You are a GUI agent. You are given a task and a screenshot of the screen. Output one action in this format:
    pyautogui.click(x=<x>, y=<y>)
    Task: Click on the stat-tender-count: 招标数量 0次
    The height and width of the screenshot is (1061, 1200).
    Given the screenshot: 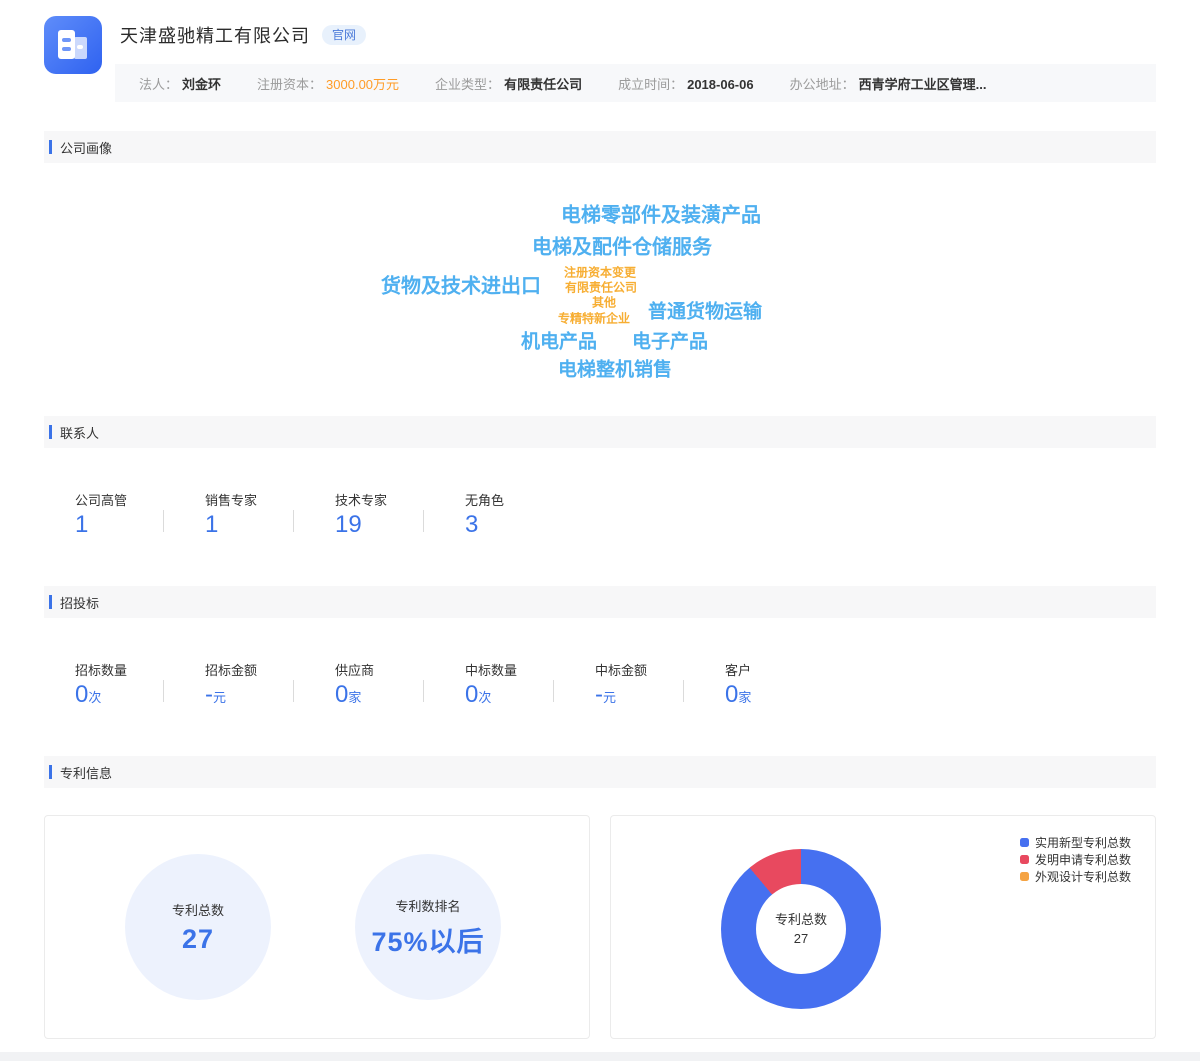 What is the action you would take?
    pyautogui.click(x=140, y=684)
    